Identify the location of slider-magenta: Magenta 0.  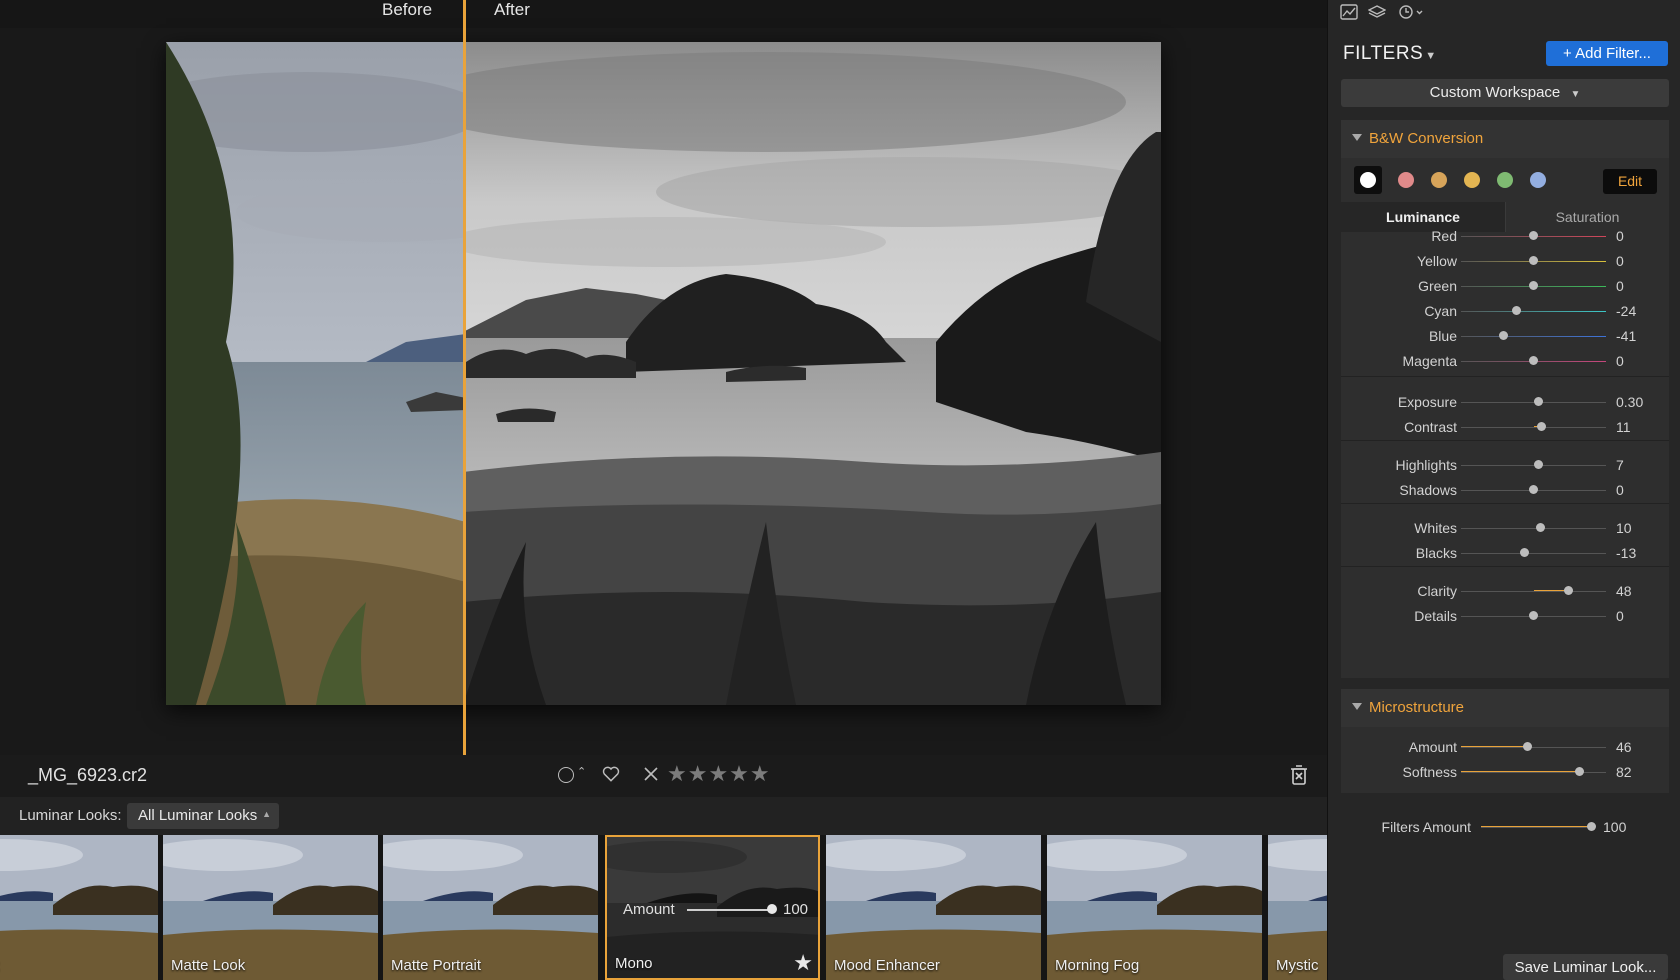
(1505, 361).